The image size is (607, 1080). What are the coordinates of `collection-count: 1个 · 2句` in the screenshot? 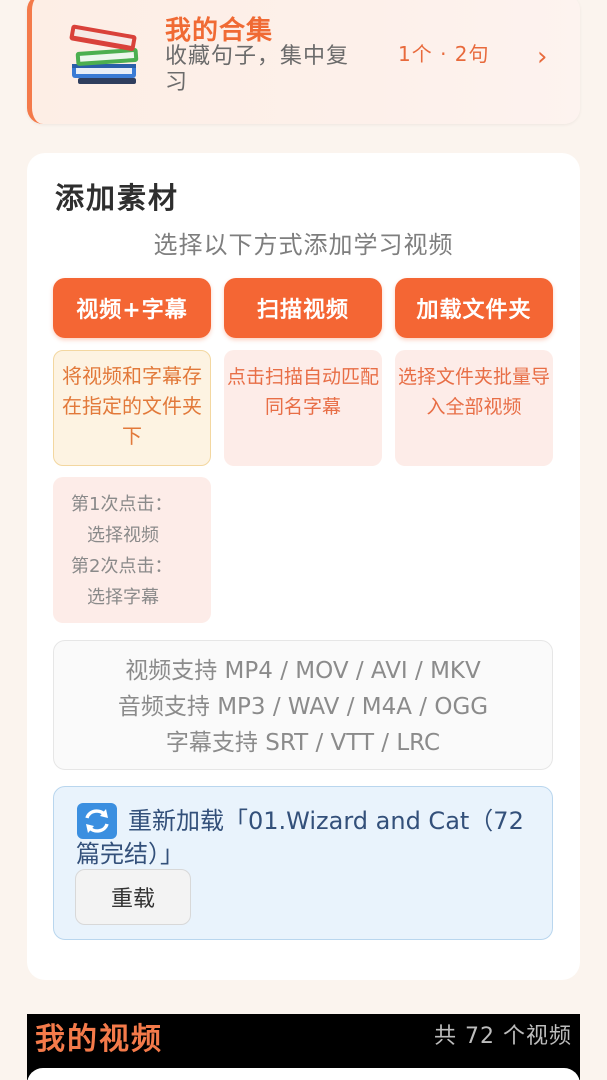 It's located at (444, 54).